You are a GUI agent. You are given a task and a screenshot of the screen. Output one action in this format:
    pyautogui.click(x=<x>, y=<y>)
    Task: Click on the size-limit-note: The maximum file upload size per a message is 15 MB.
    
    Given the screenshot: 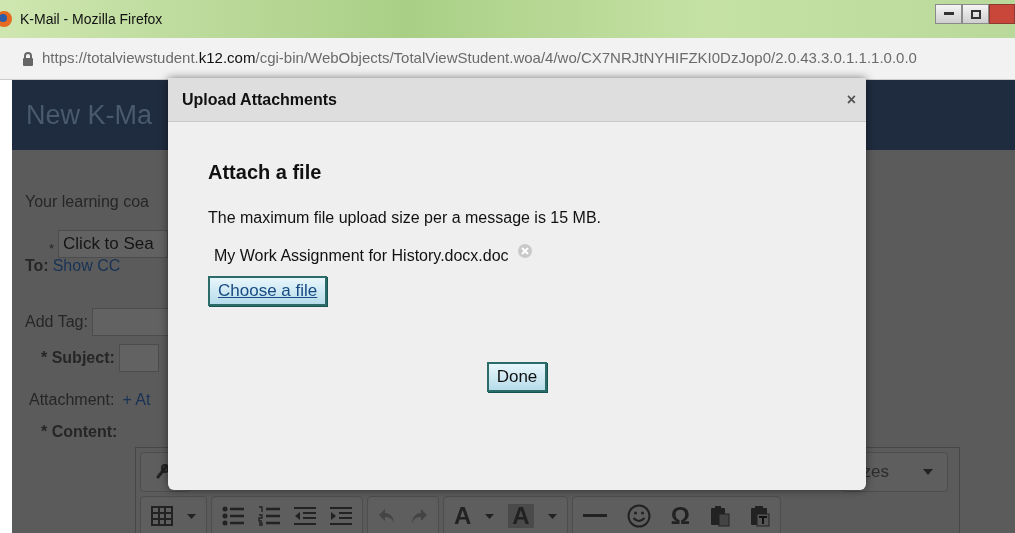 What is the action you would take?
    pyautogui.click(x=405, y=218)
    